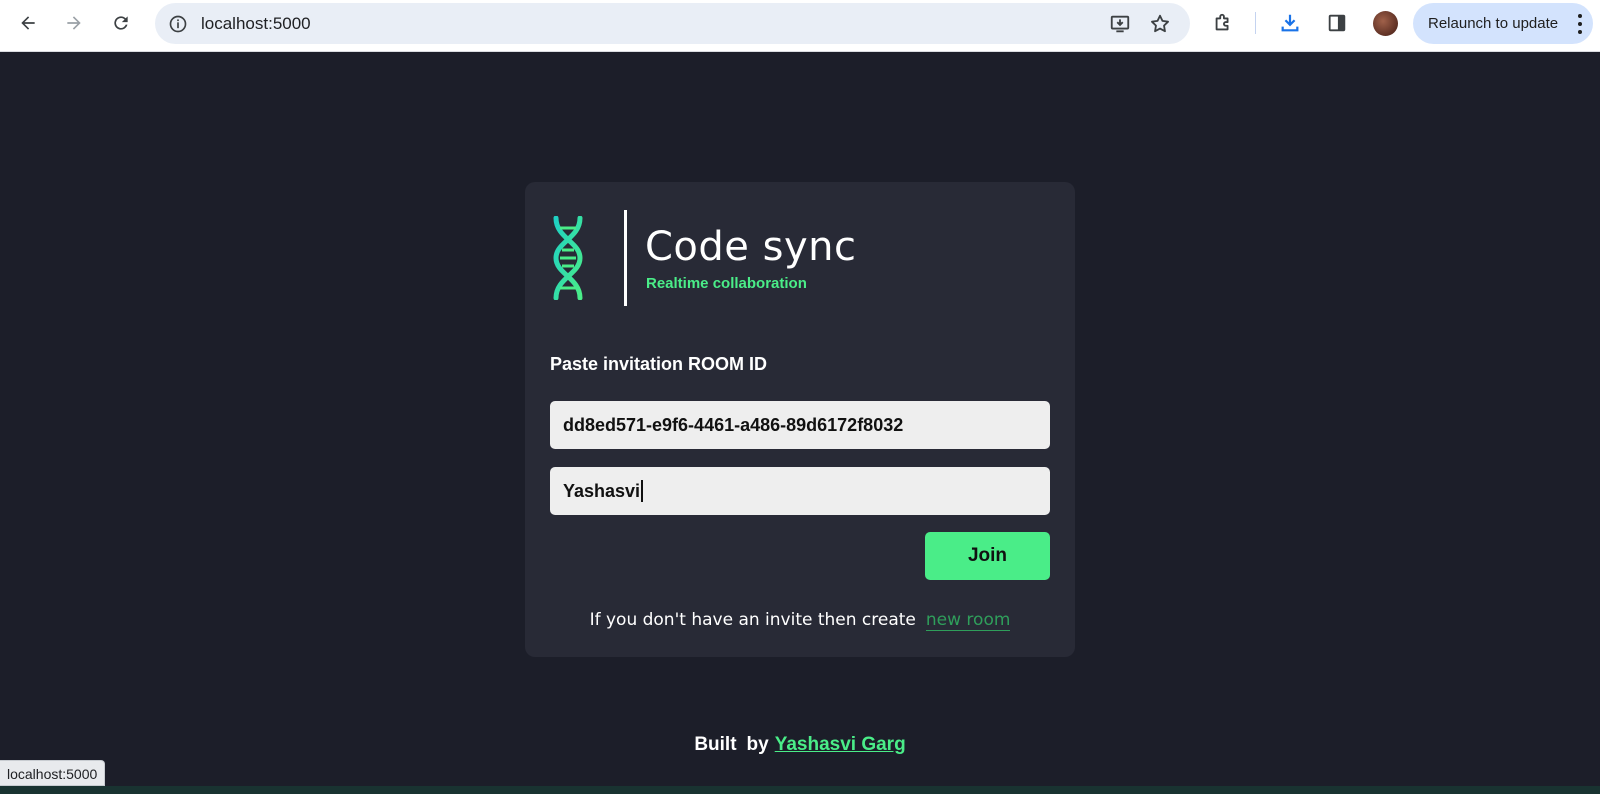  I want to click on reload-button, so click(121, 23).